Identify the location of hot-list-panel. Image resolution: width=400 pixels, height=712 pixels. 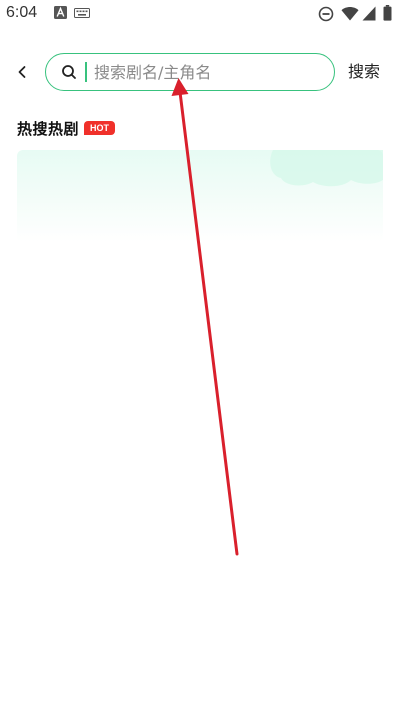
(200, 196).